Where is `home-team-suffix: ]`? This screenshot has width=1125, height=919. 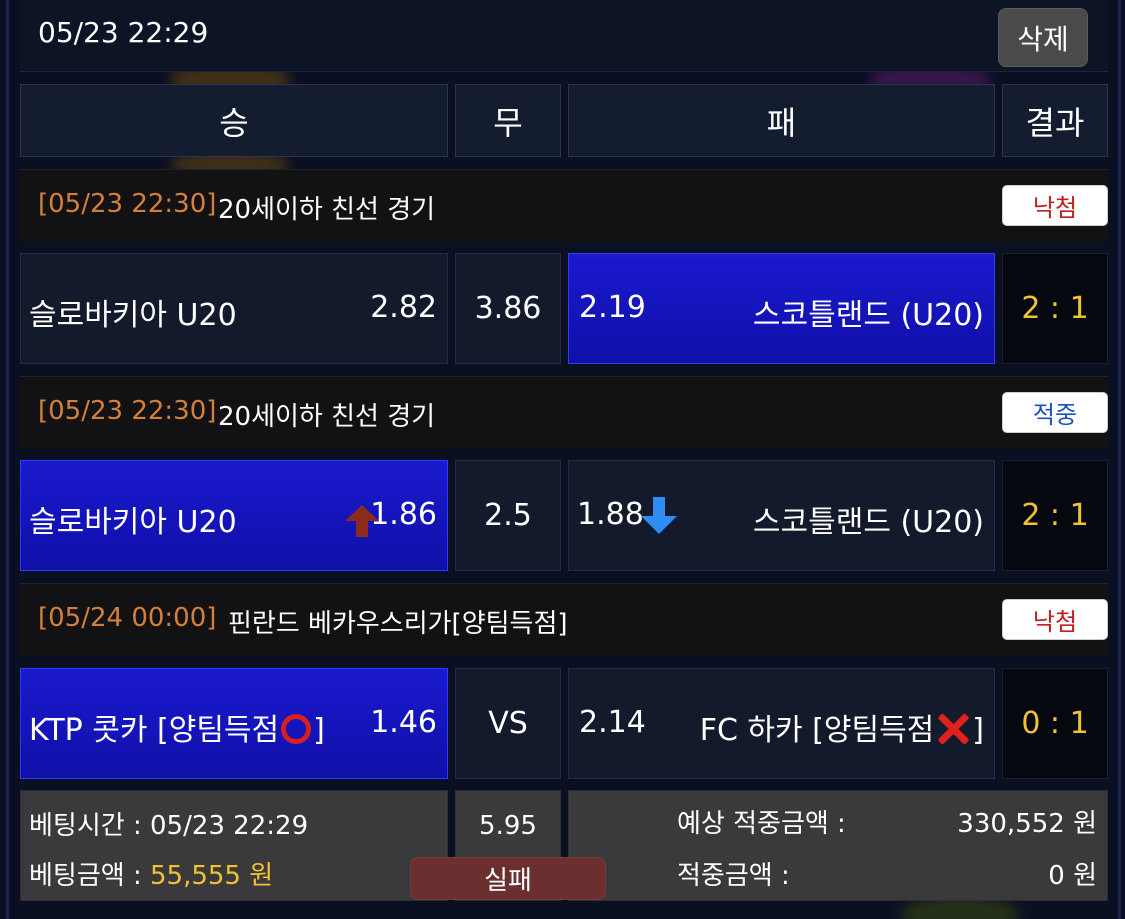 home-team-suffix: ] is located at coordinates (319, 730).